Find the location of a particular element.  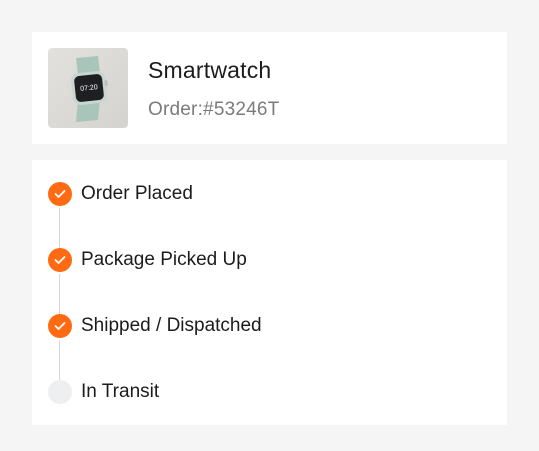

step-label: In Transit is located at coordinates (120, 391).